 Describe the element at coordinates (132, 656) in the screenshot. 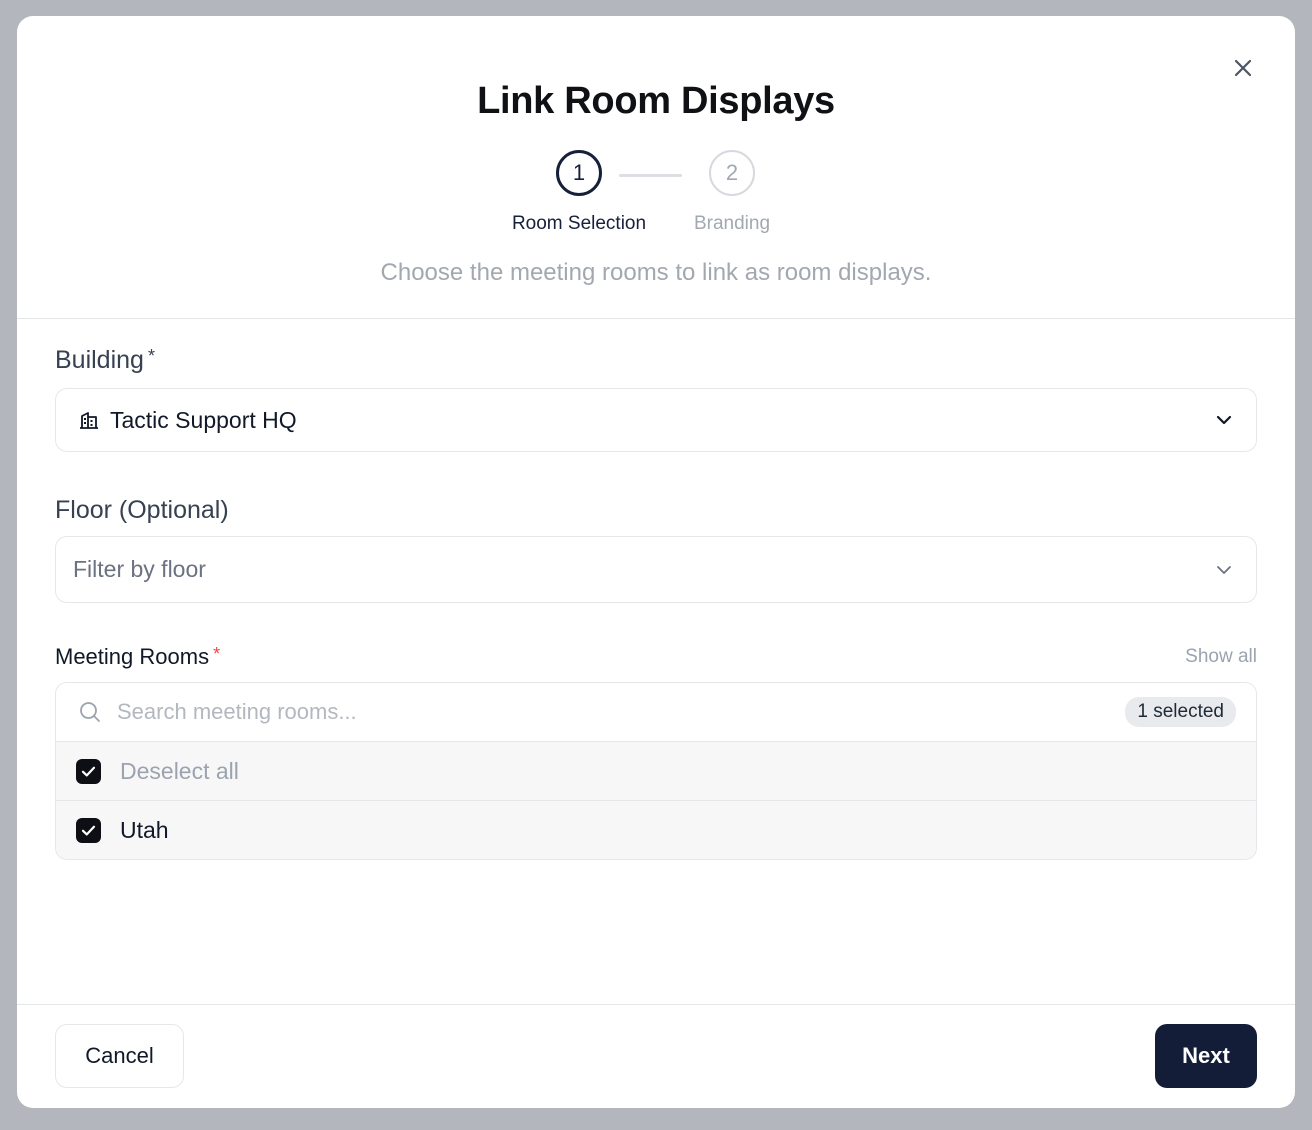

I see `meeting-rooms-label: Meeting Rooms` at that location.